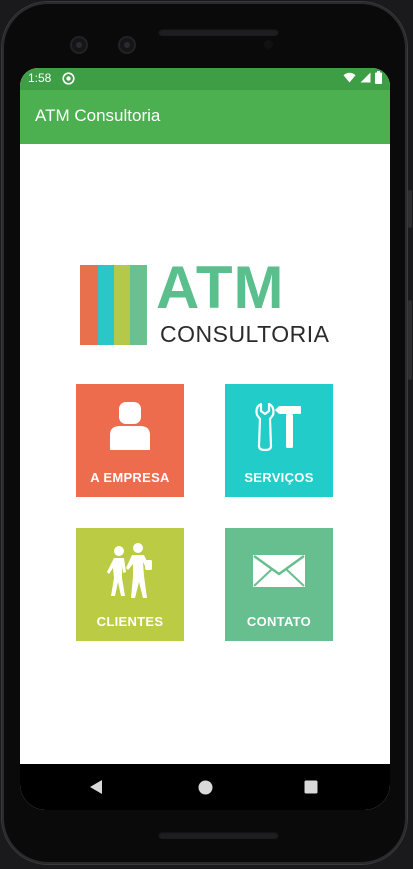 This screenshot has width=413, height=869. I want to click on status-bar: 1:58, so click(205, 79).